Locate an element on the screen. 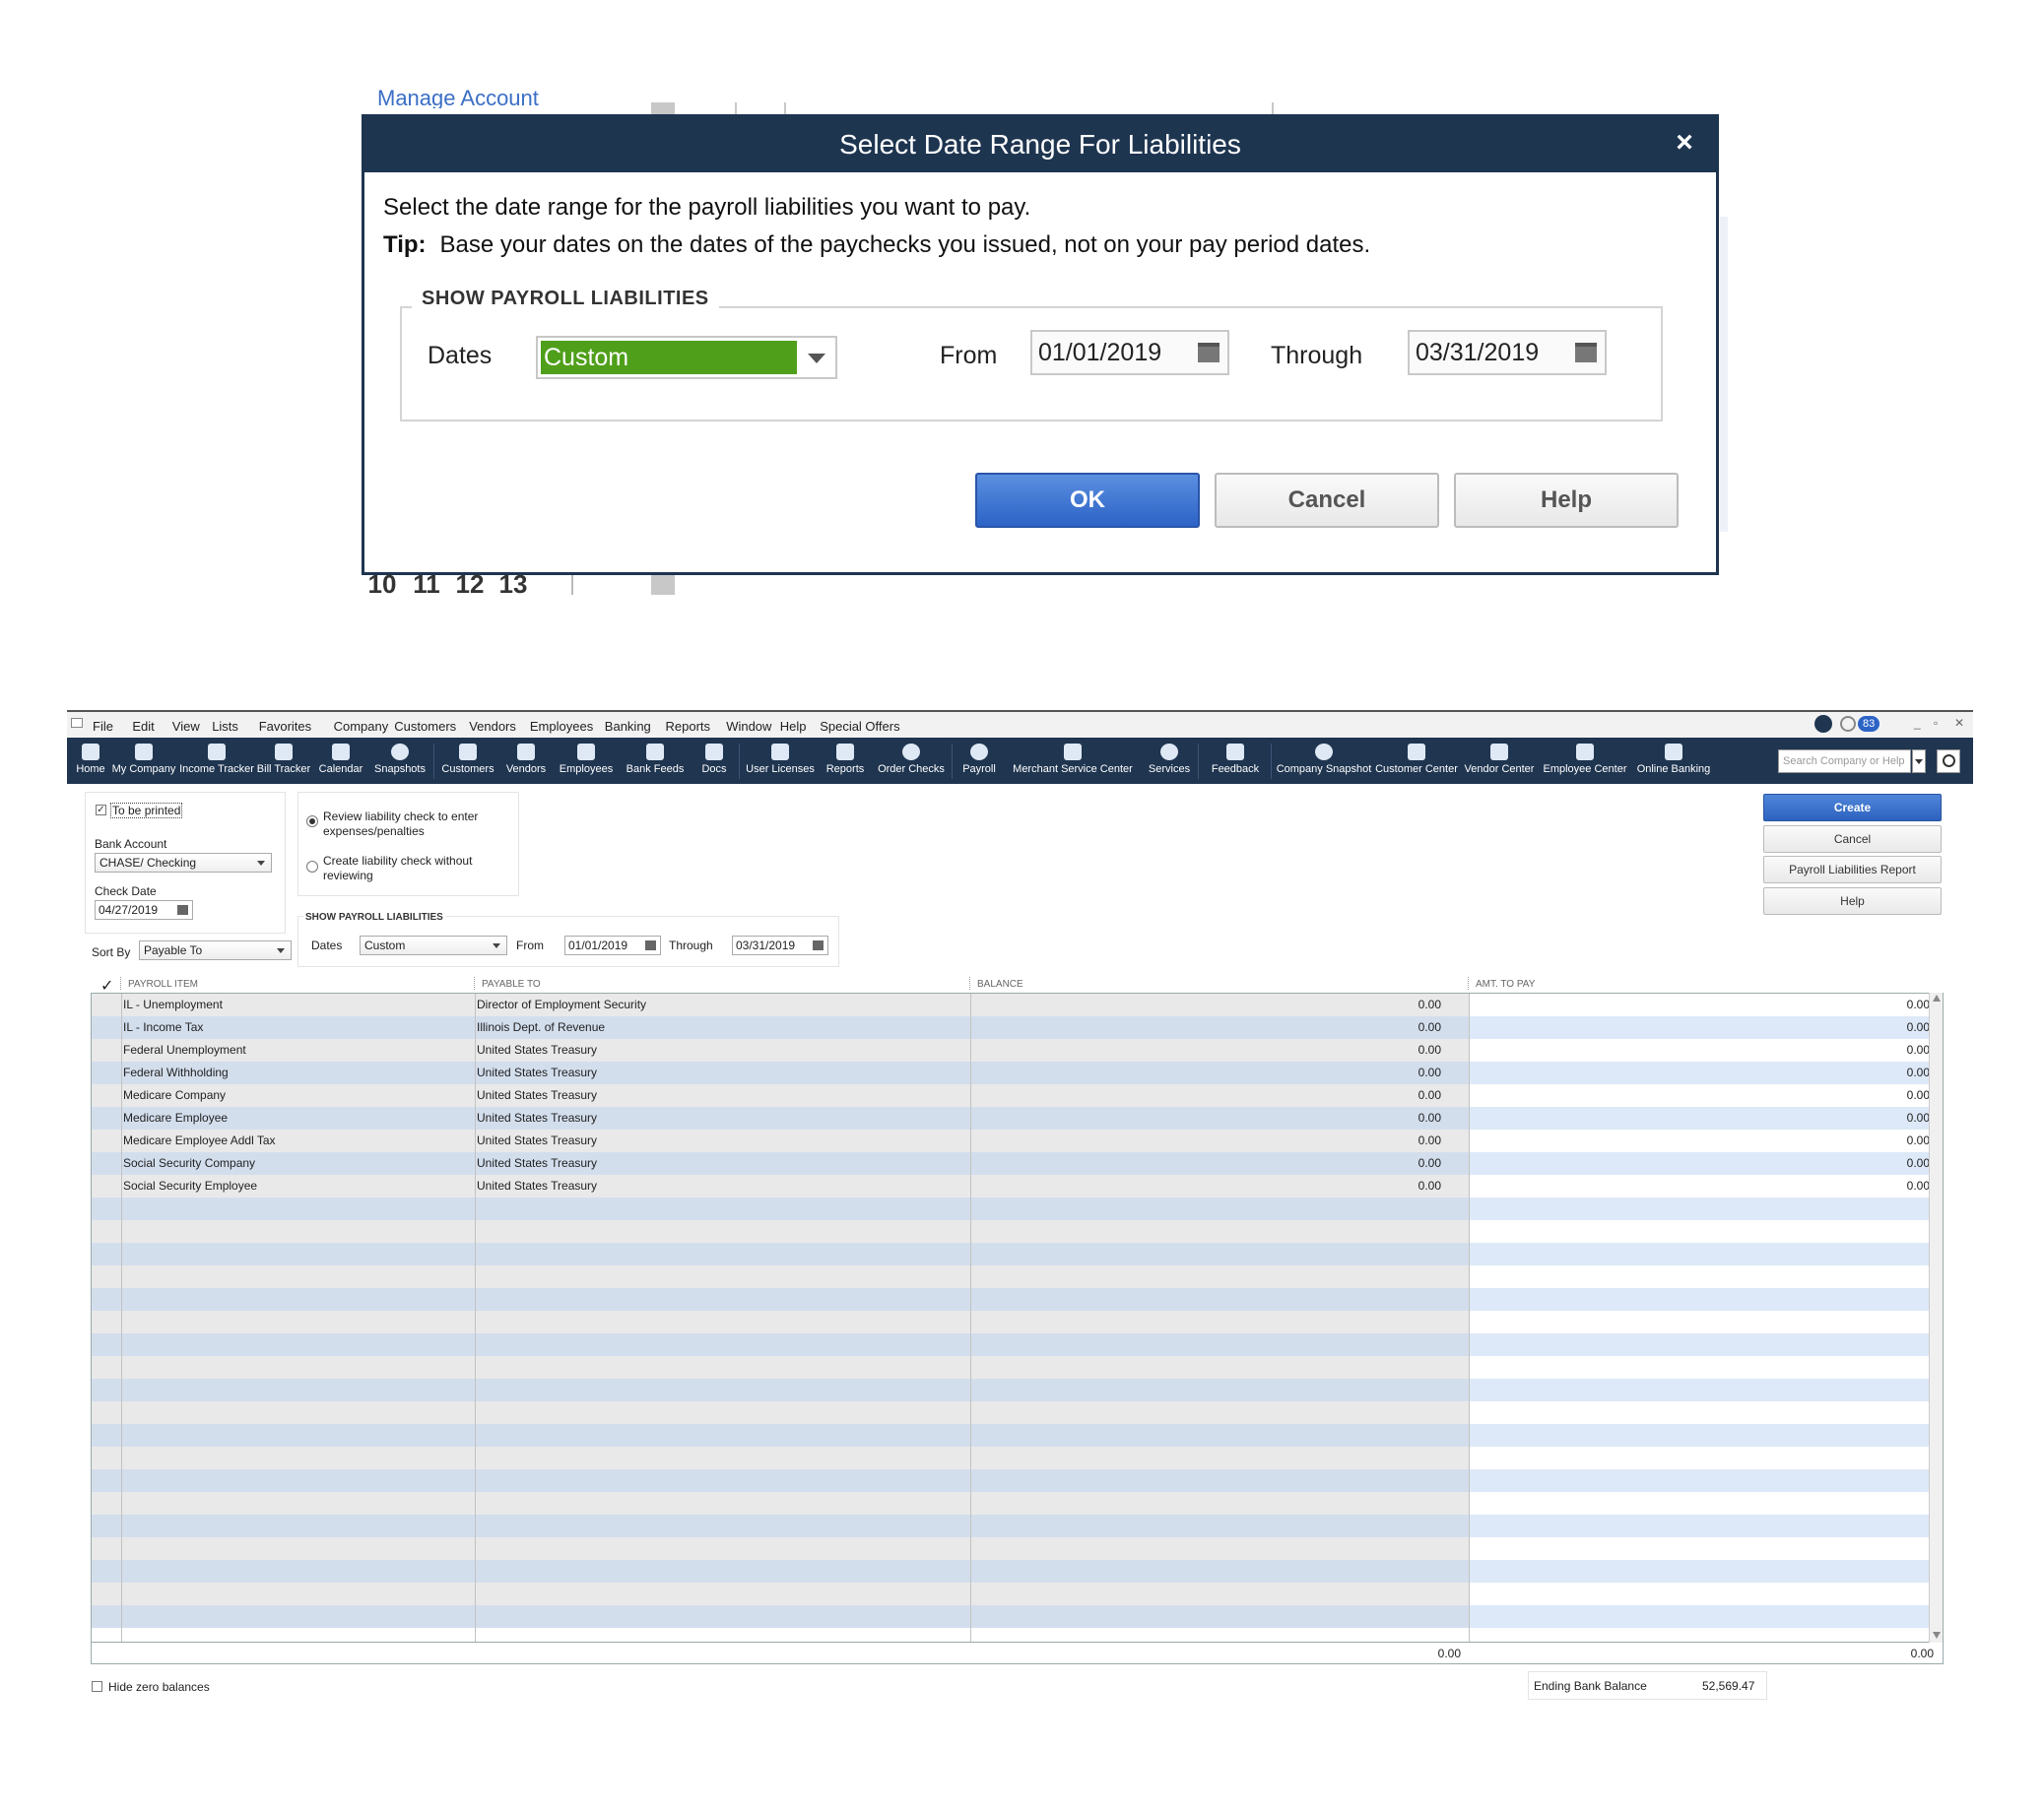 Image resolution: width=2044 pixels, height=1814 pixels. close-icon: × is located at coordinates (1684, 143).